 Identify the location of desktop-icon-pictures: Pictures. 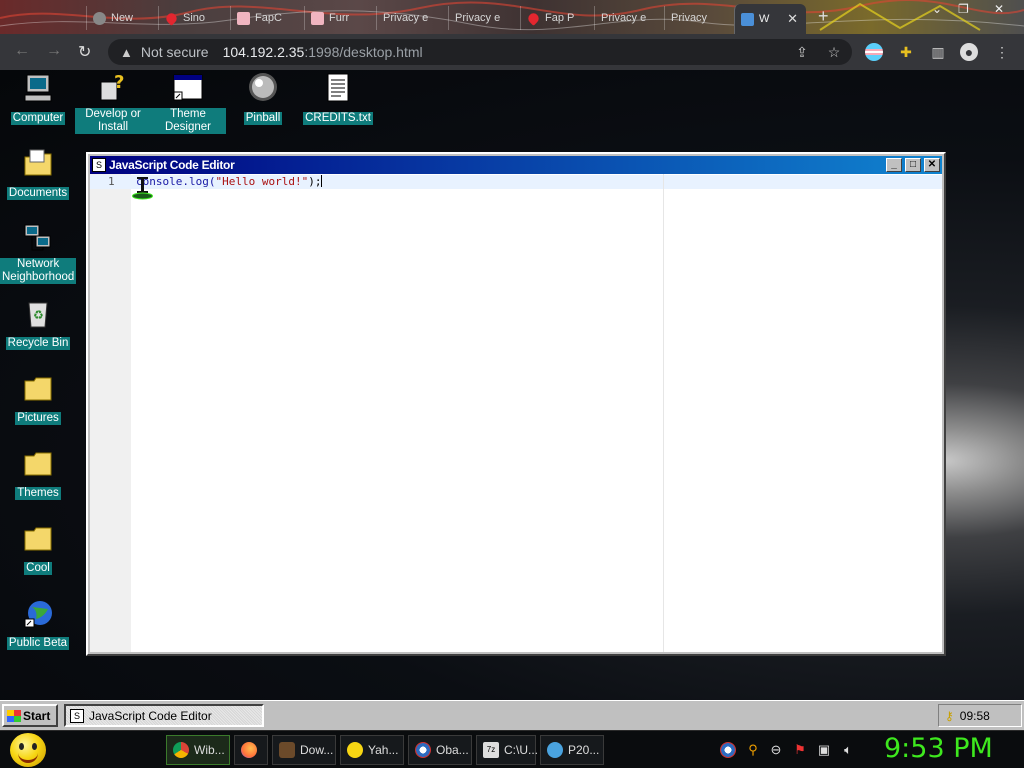
(38, 399).